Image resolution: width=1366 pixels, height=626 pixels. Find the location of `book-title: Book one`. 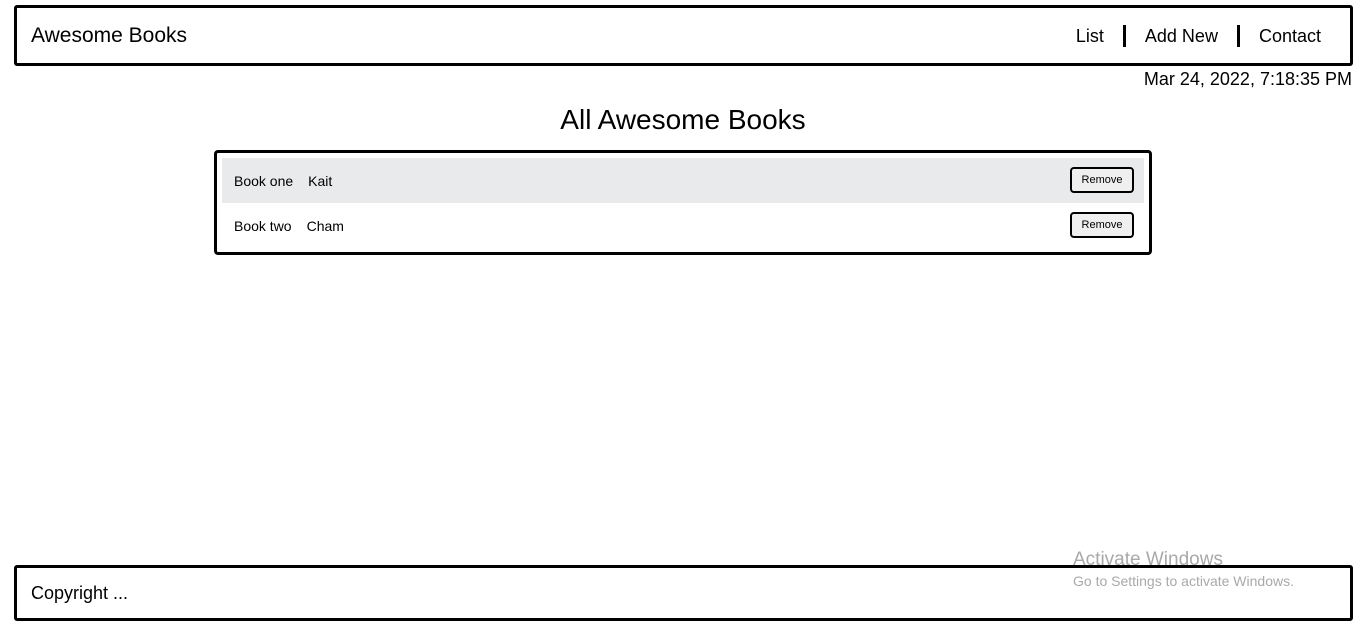

book-title: Book one is located at coordinates (264, 180).